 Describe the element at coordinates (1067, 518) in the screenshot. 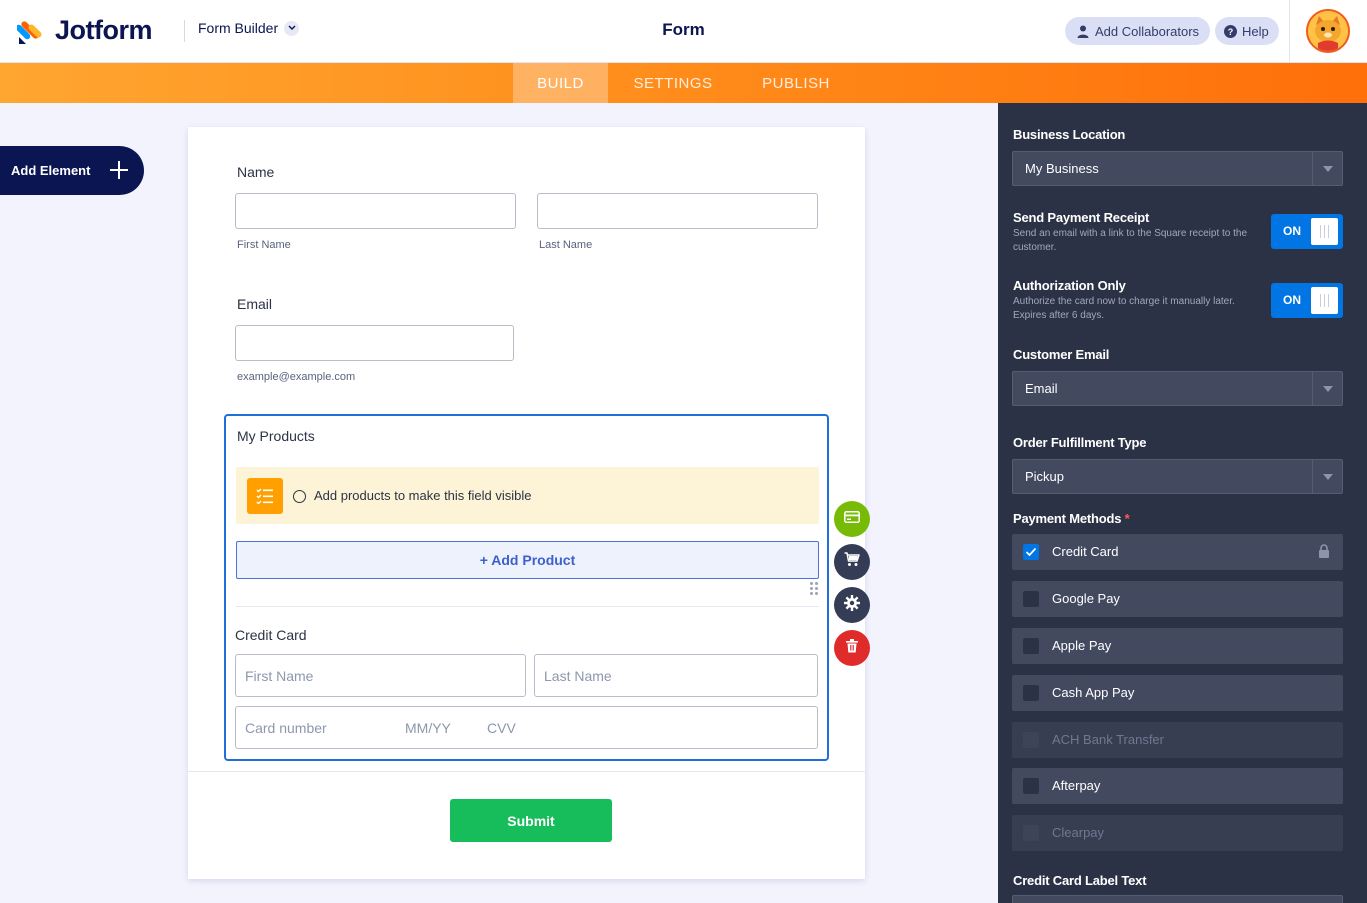

I see `payment-methods-text: Payment Methods` at that location.